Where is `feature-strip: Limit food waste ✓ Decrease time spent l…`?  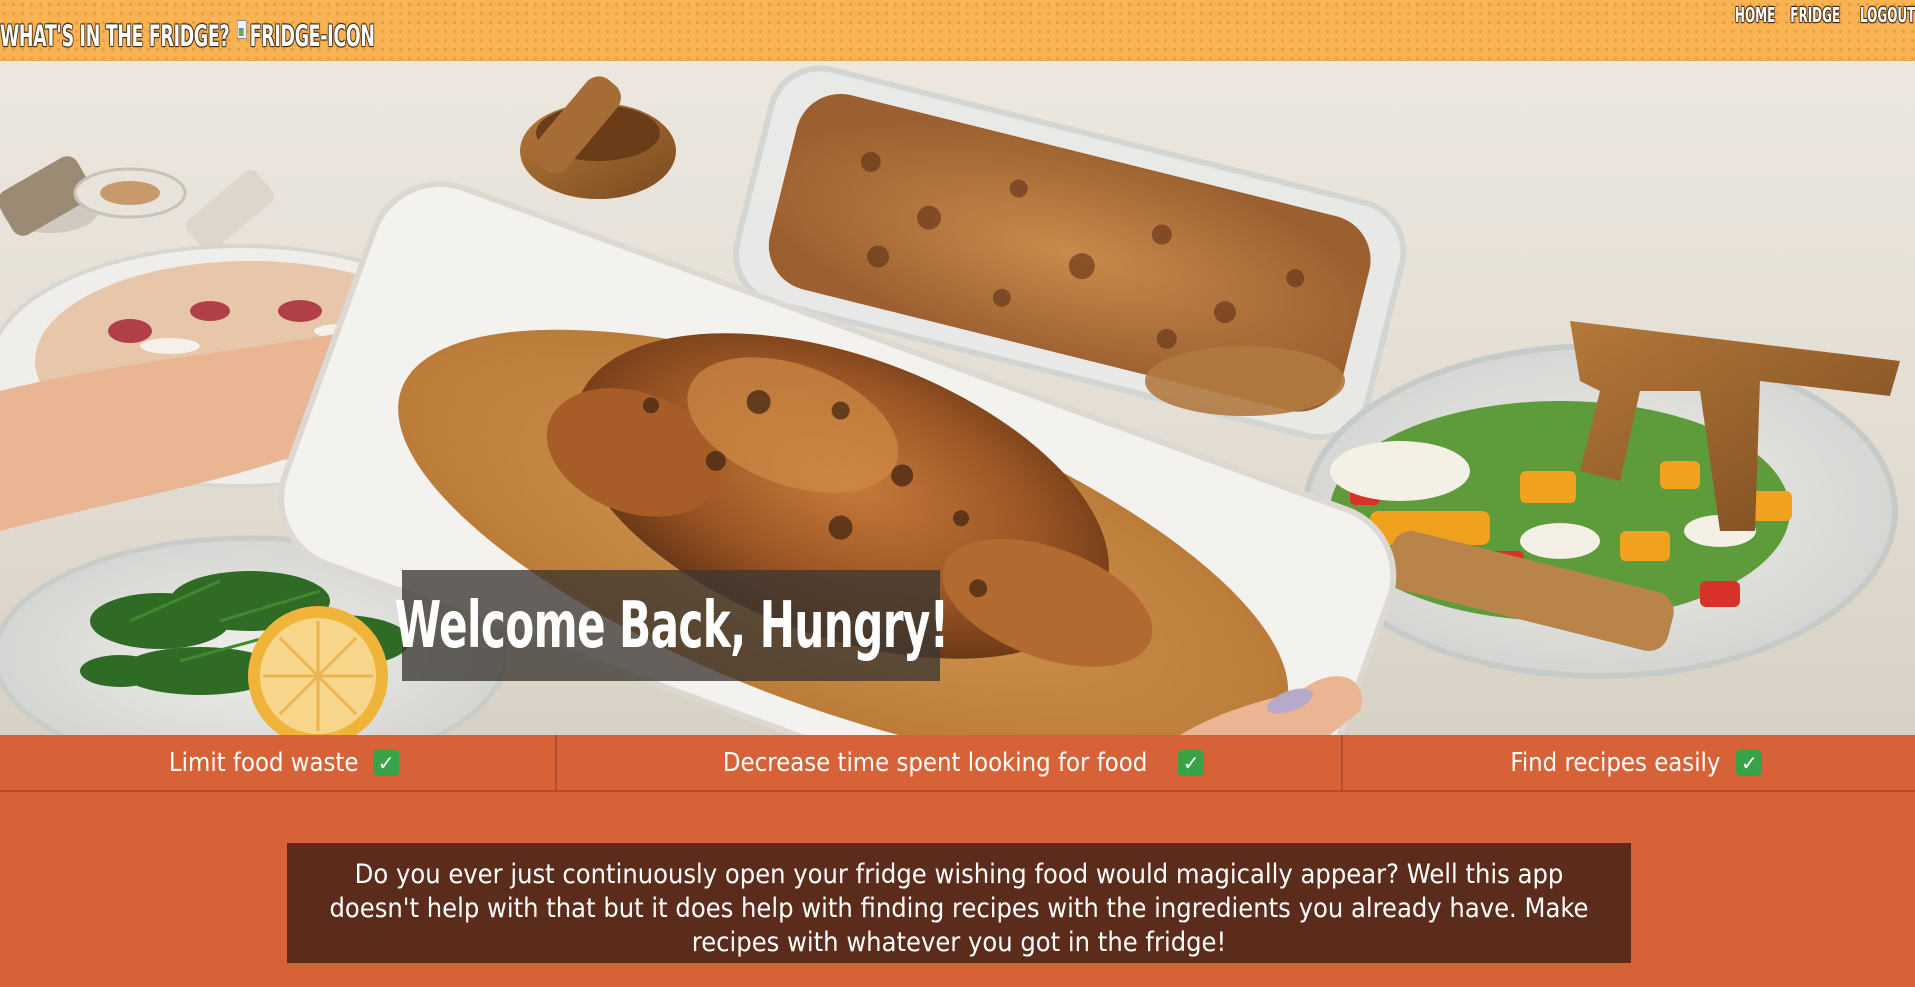 feature-strip: Limit food waste ✓ Decrease time spent l… is located at coordinates (957, 763).